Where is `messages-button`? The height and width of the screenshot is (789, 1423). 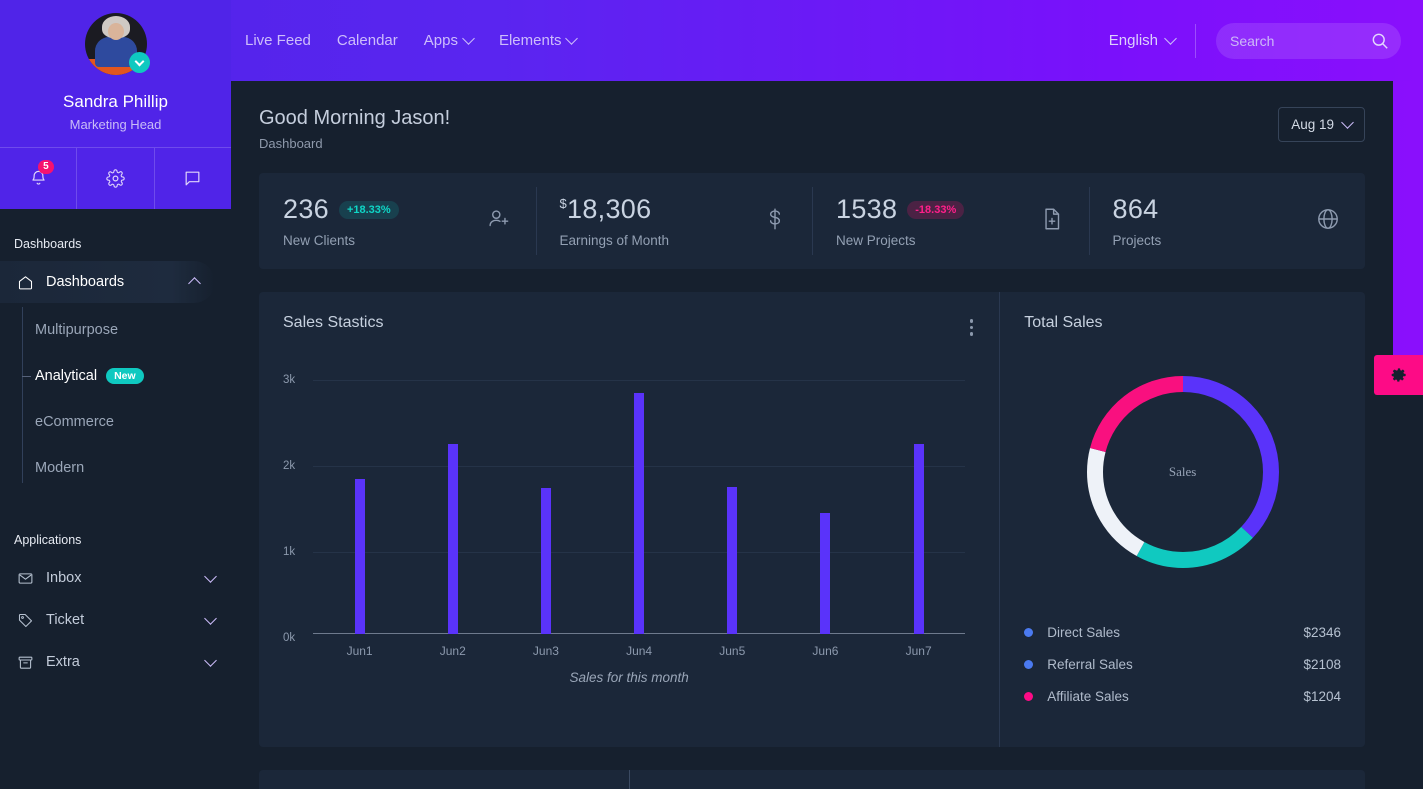 messages-button is located at coordinates (192, 178).